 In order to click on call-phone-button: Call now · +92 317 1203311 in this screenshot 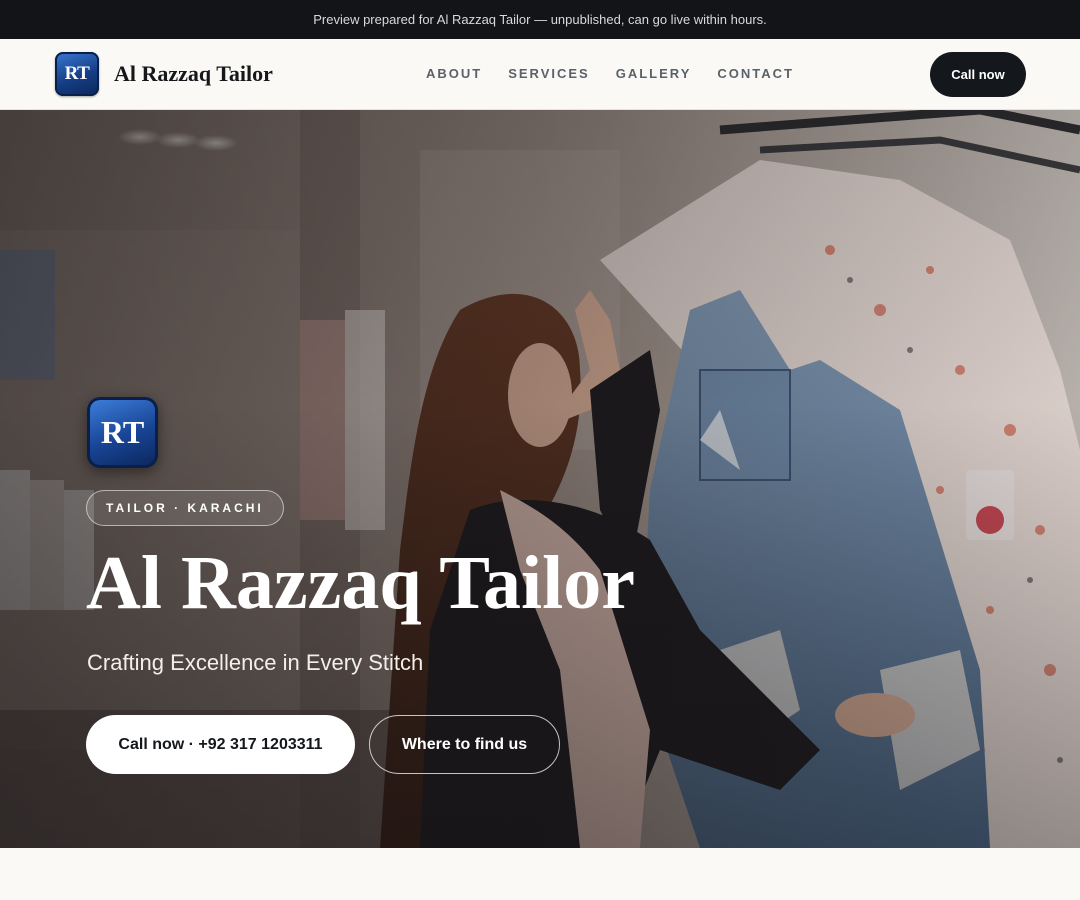, I will do `click(220, 744)`.